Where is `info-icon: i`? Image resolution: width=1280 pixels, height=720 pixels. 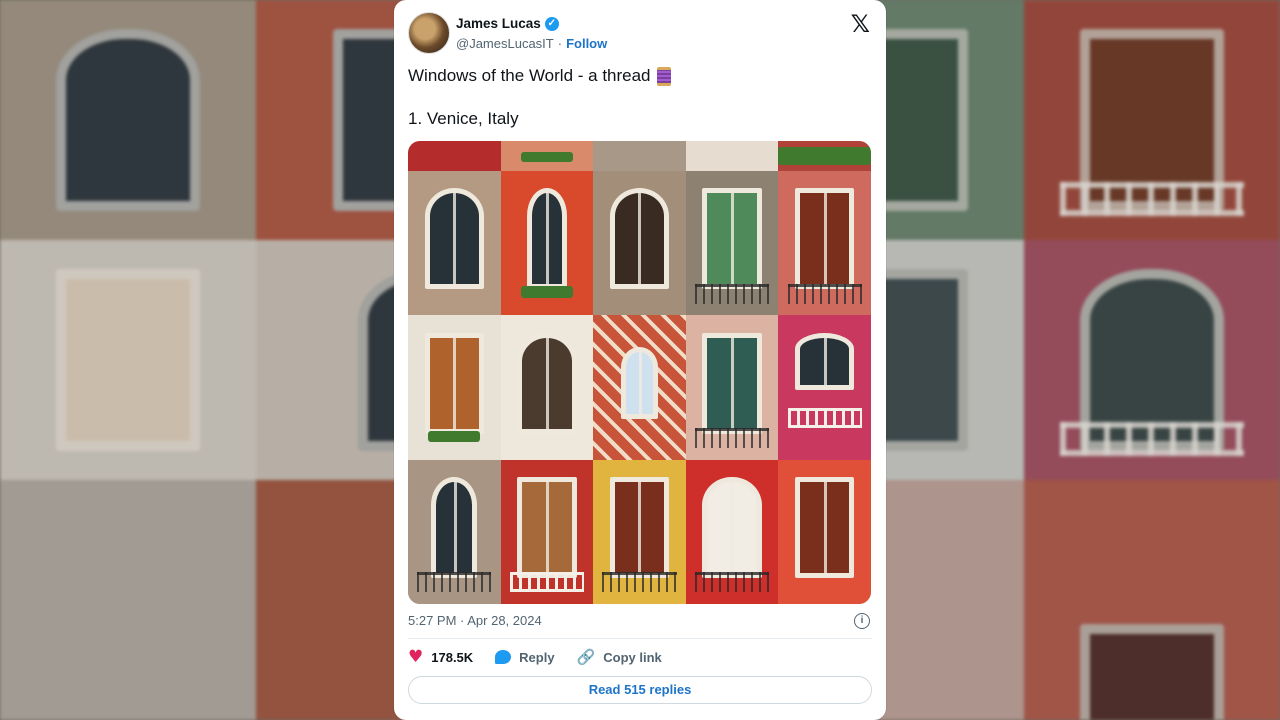
info-icon: i is located at coordinates (862, 621).